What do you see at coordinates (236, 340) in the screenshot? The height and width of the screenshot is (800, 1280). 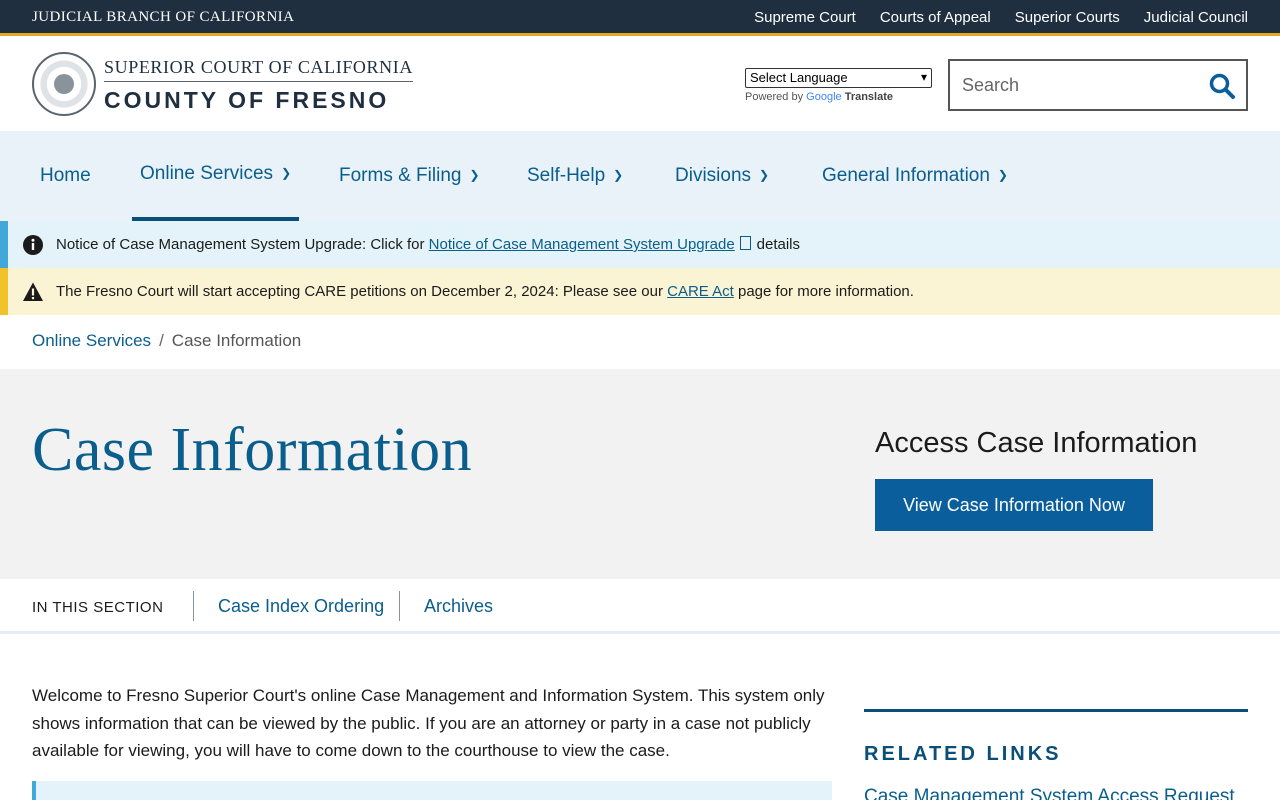 I see `breadcrumb-current: Case Information` at bounding box center [236, 340].